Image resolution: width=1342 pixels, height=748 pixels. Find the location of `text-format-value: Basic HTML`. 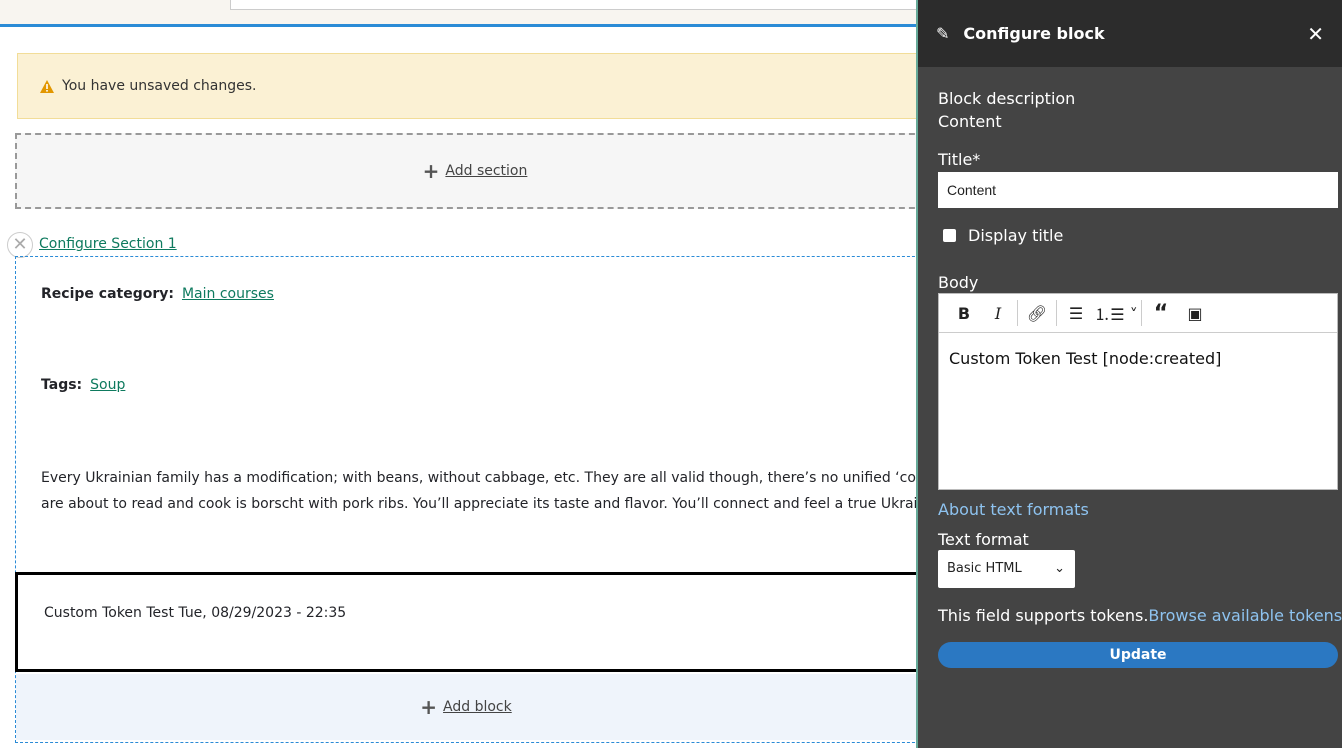

text-format-value: Basic HTML is located at coordinates (984, 568).